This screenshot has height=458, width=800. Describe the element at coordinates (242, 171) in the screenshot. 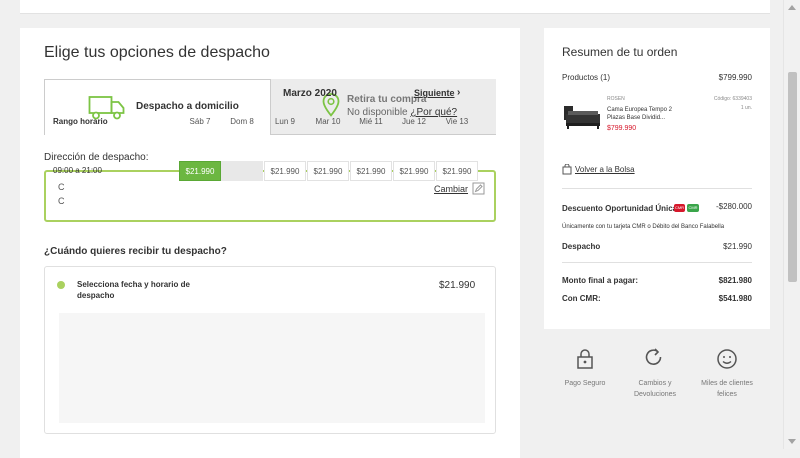

I see `slot-unavailable` at that location.